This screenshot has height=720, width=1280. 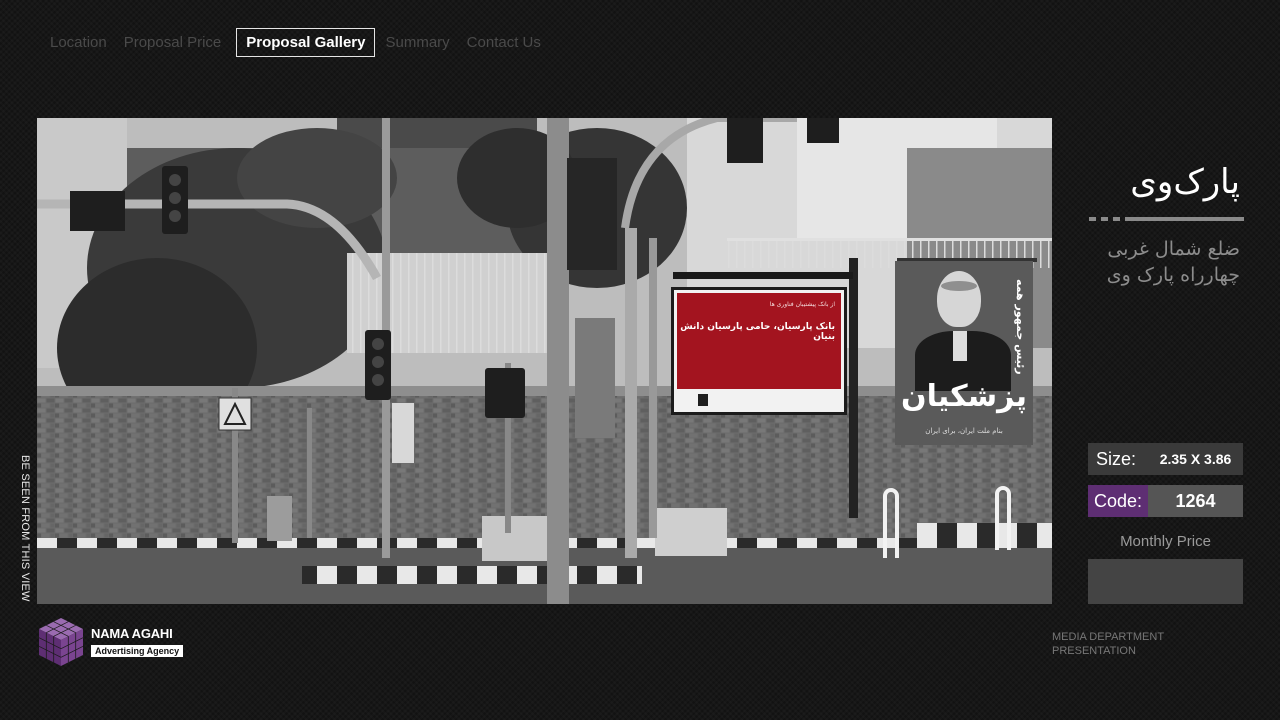 What do you see at coordinates (1166, 219) in the screenshot?
I see `title-divider` at bounding box center [1166, 219].